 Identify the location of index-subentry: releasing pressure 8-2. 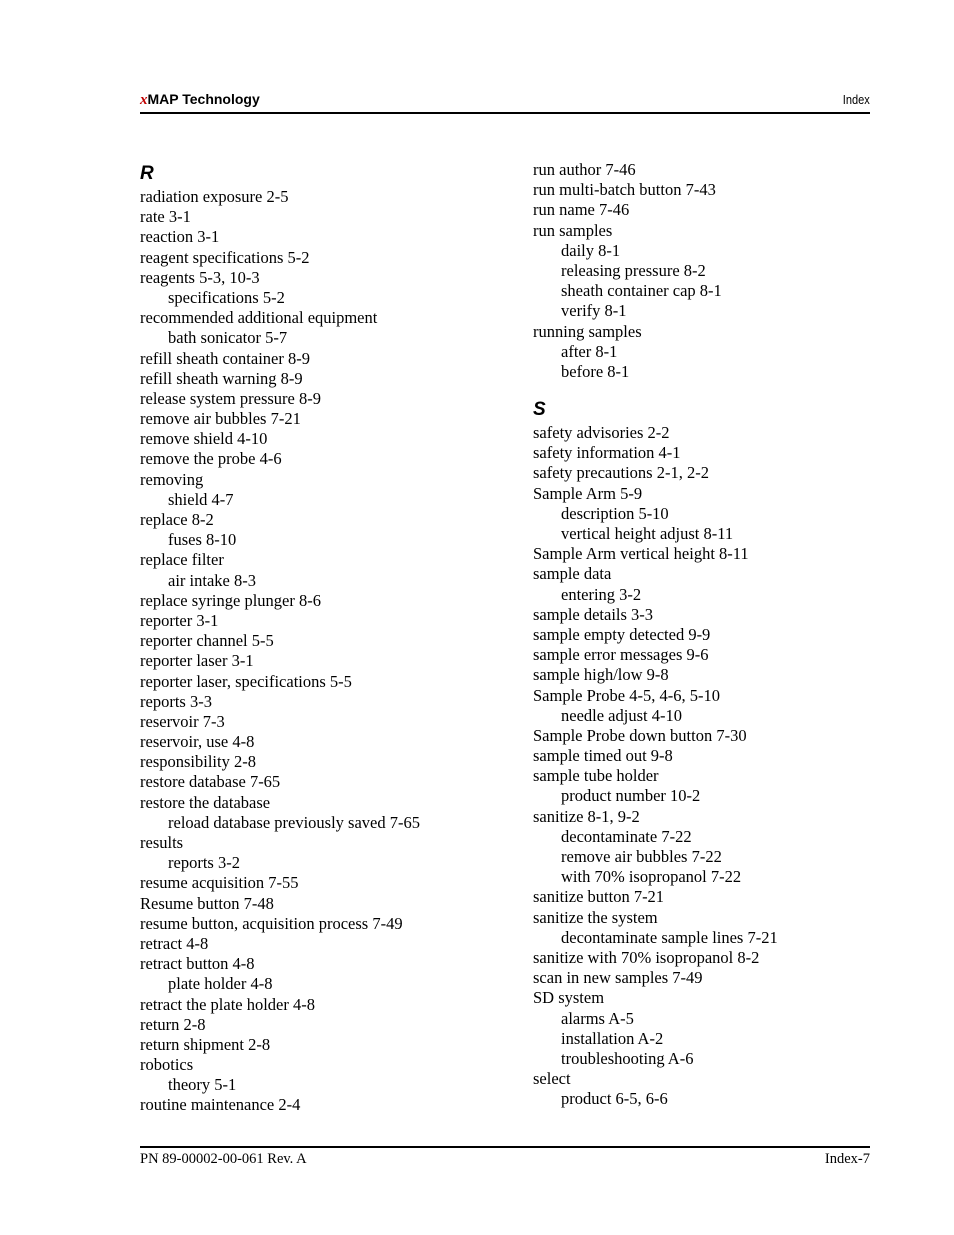
(633, 270).